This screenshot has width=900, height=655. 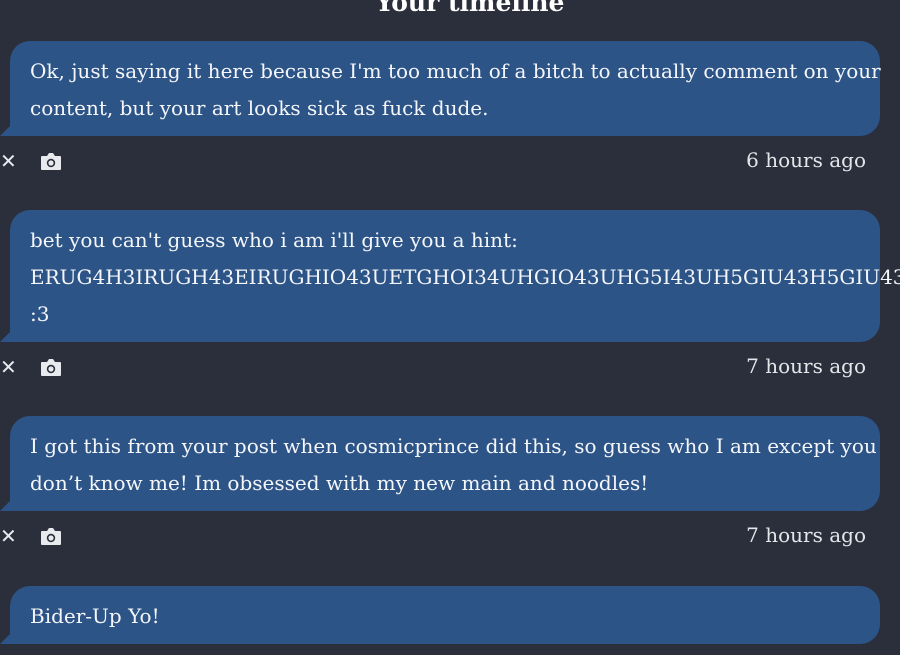 I want to click on page-title: Your timeline, so click(x=470, y=8).